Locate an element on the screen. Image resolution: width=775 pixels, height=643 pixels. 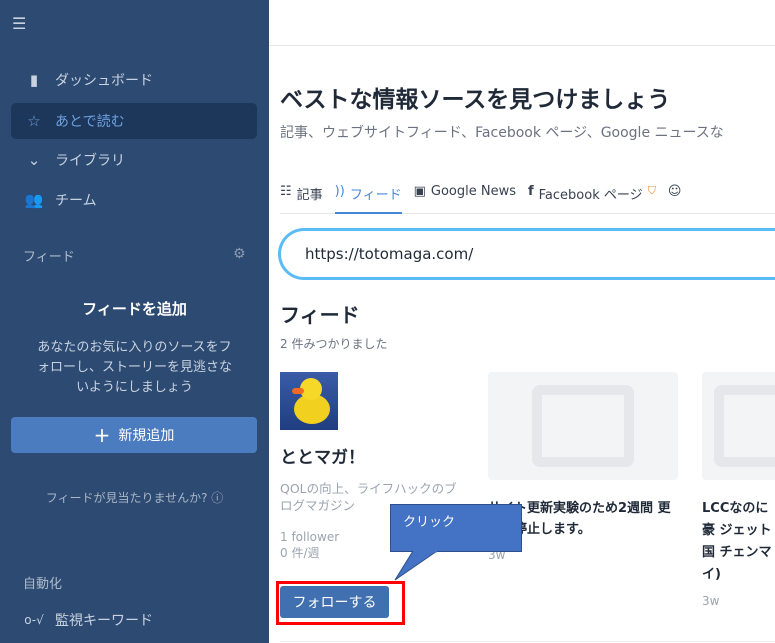
automation-section-label: 自動化 is located at coordinates (43, 584).